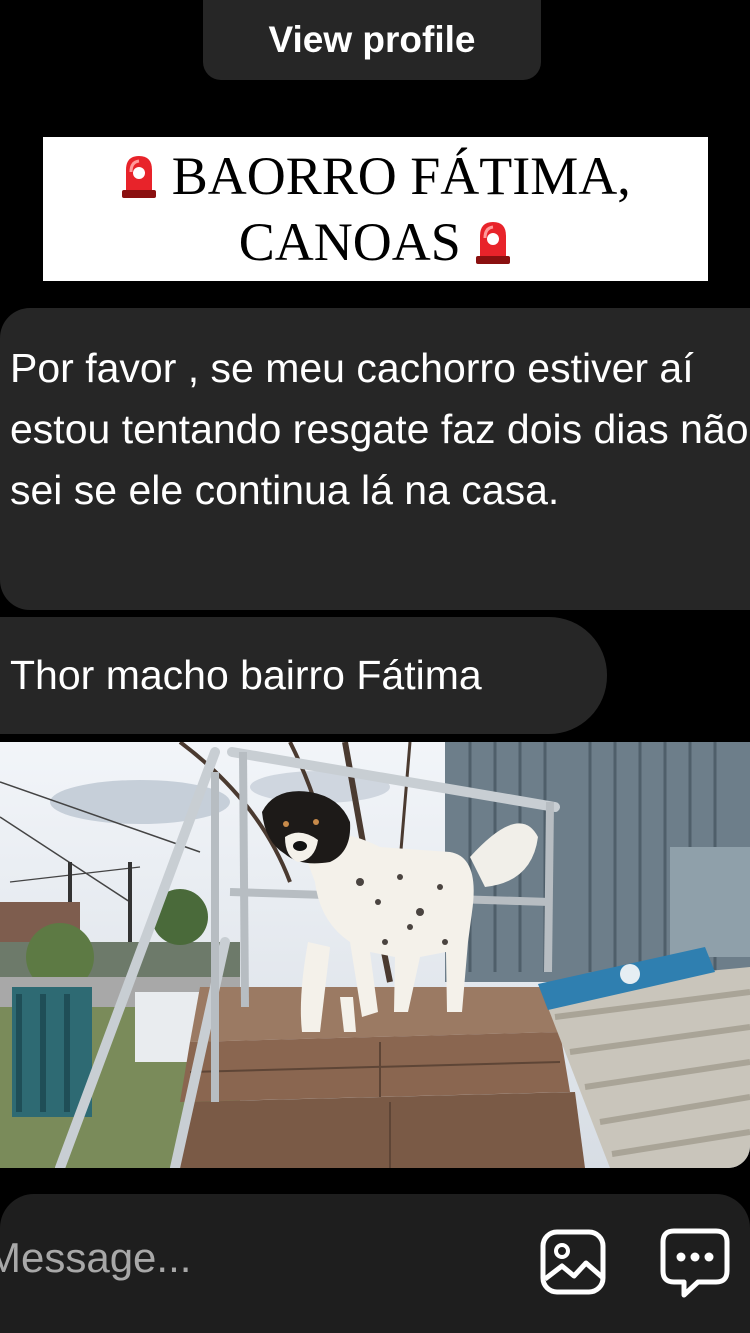  I want to click on message-input, so click(244, 1258).